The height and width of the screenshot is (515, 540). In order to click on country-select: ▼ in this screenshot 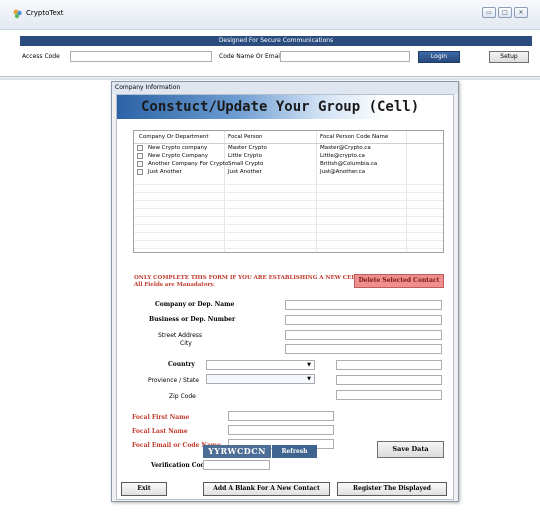, I will do `click(260, 365)`.